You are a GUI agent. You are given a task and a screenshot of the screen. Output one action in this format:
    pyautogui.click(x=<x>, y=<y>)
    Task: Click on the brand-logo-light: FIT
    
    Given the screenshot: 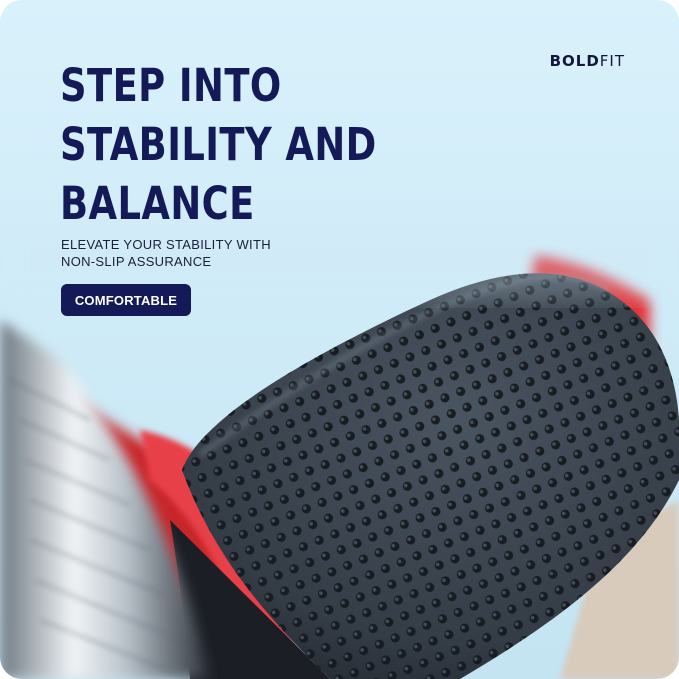 What is the action you would take?
    pyautogui.click(x=612, y=61)
    